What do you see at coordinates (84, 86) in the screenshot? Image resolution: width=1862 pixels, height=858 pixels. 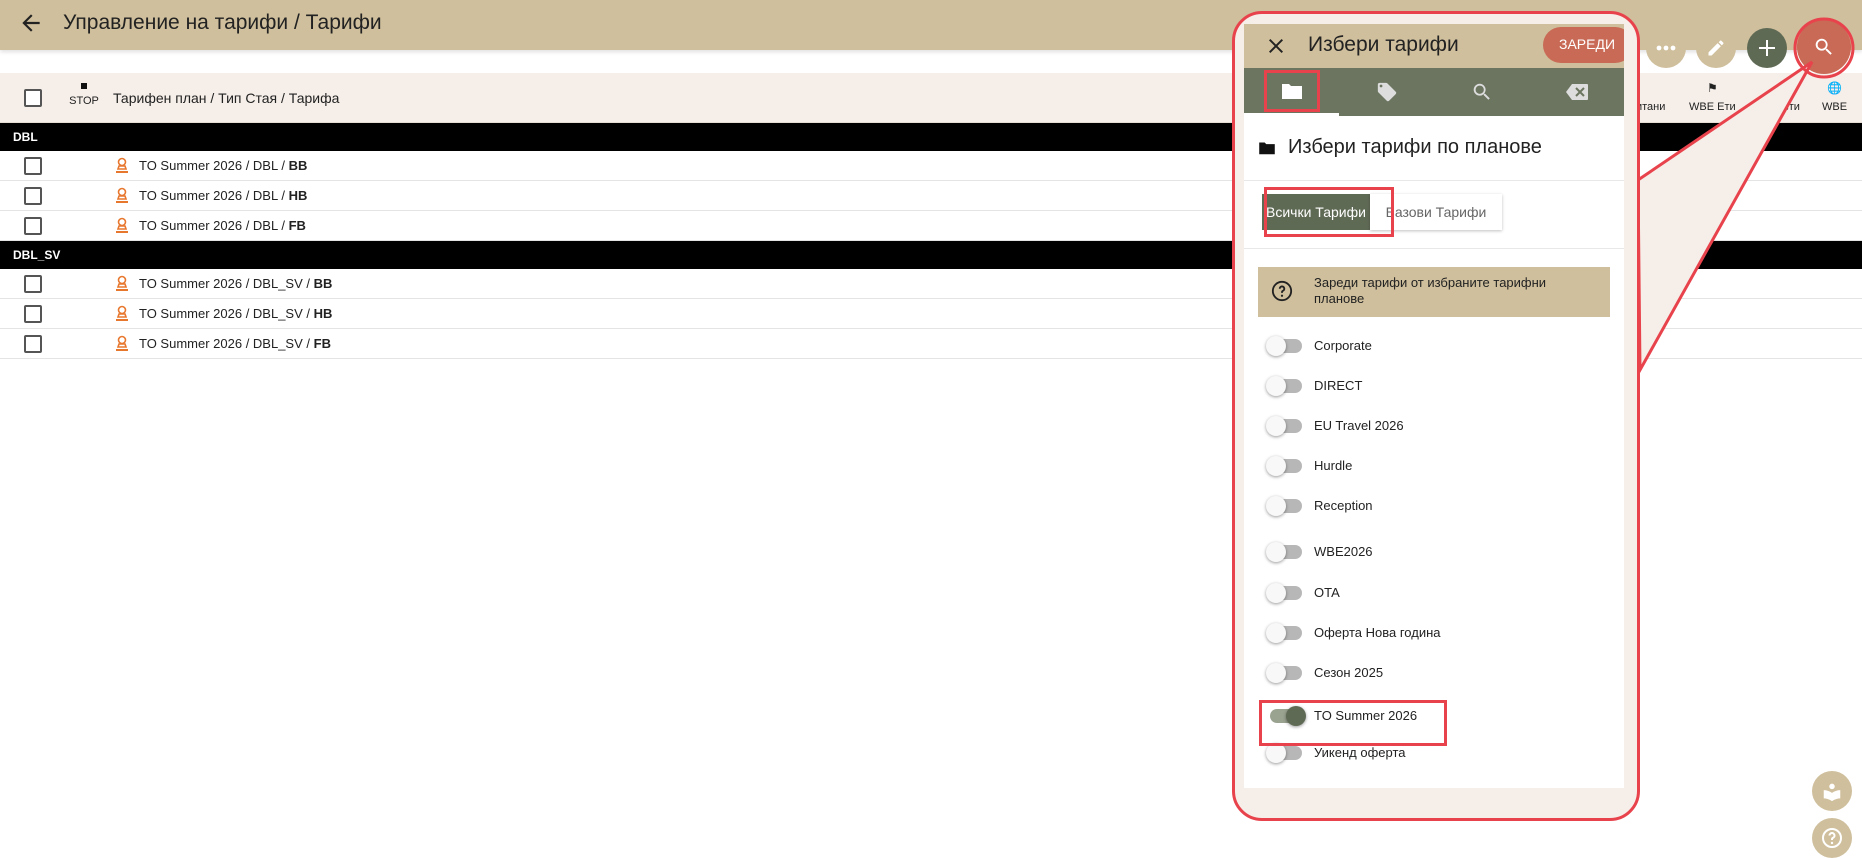 I see `stop-icon` at bounding box center [84, 86].